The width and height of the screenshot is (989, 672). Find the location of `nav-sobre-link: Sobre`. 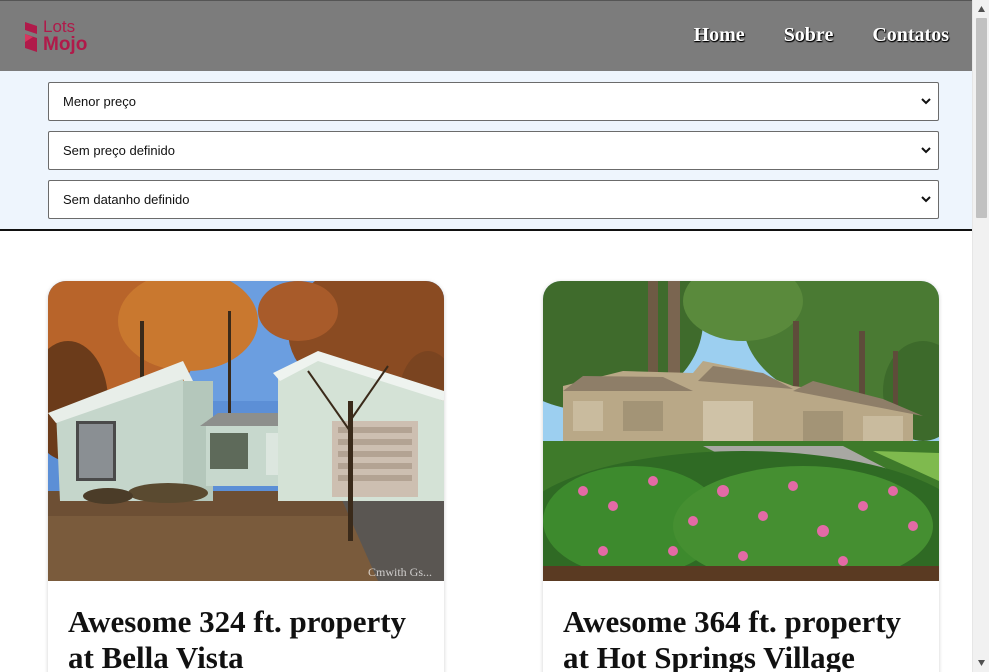

nav-sobre-link: Sobre is located at coordinates (809, 35).